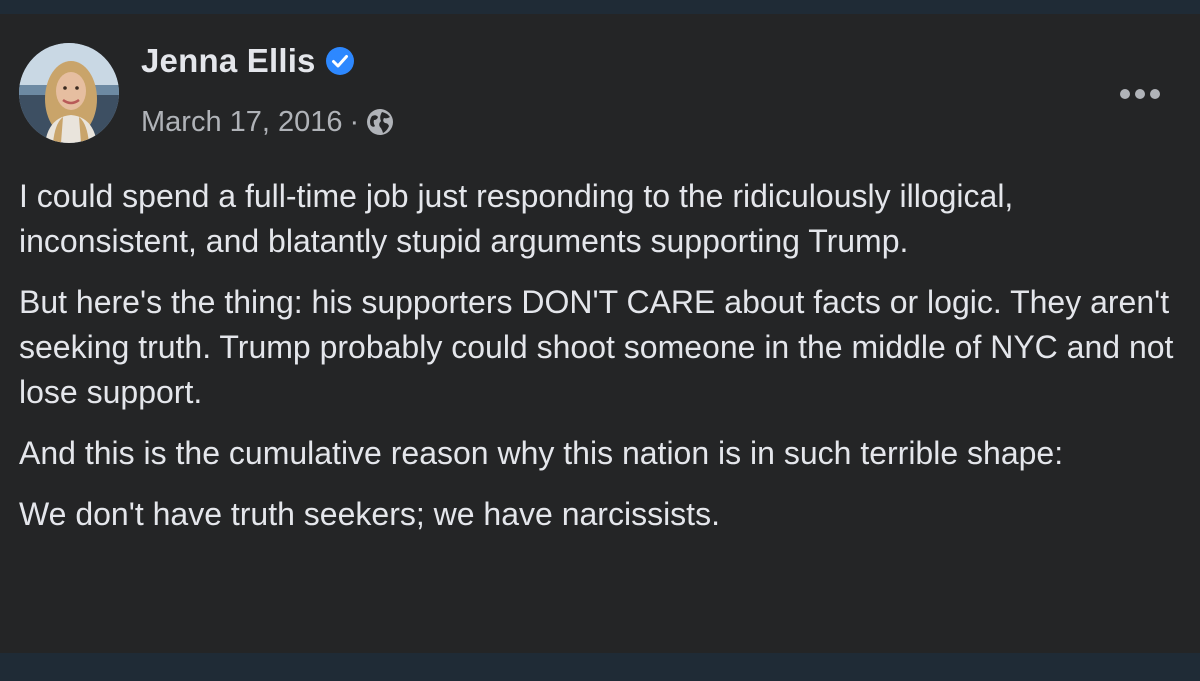 This screenshot has height=681, width=1200. What do you see at coordinates (600, 667) in the screenshot?
I see `bottom-background-strip` at bounding box center [600, 667].